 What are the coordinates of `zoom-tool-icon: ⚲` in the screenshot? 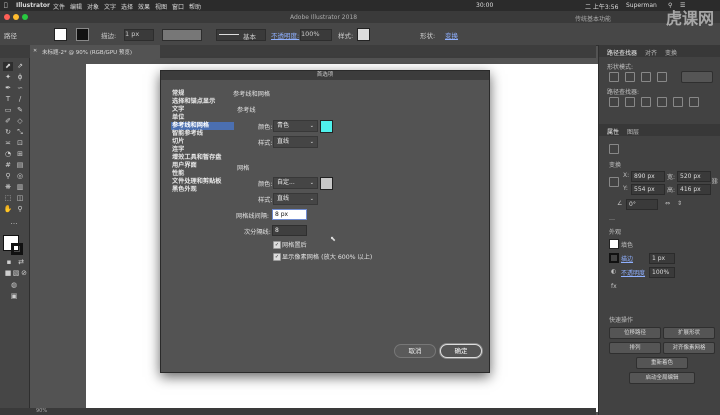 It's located at (20, 209).